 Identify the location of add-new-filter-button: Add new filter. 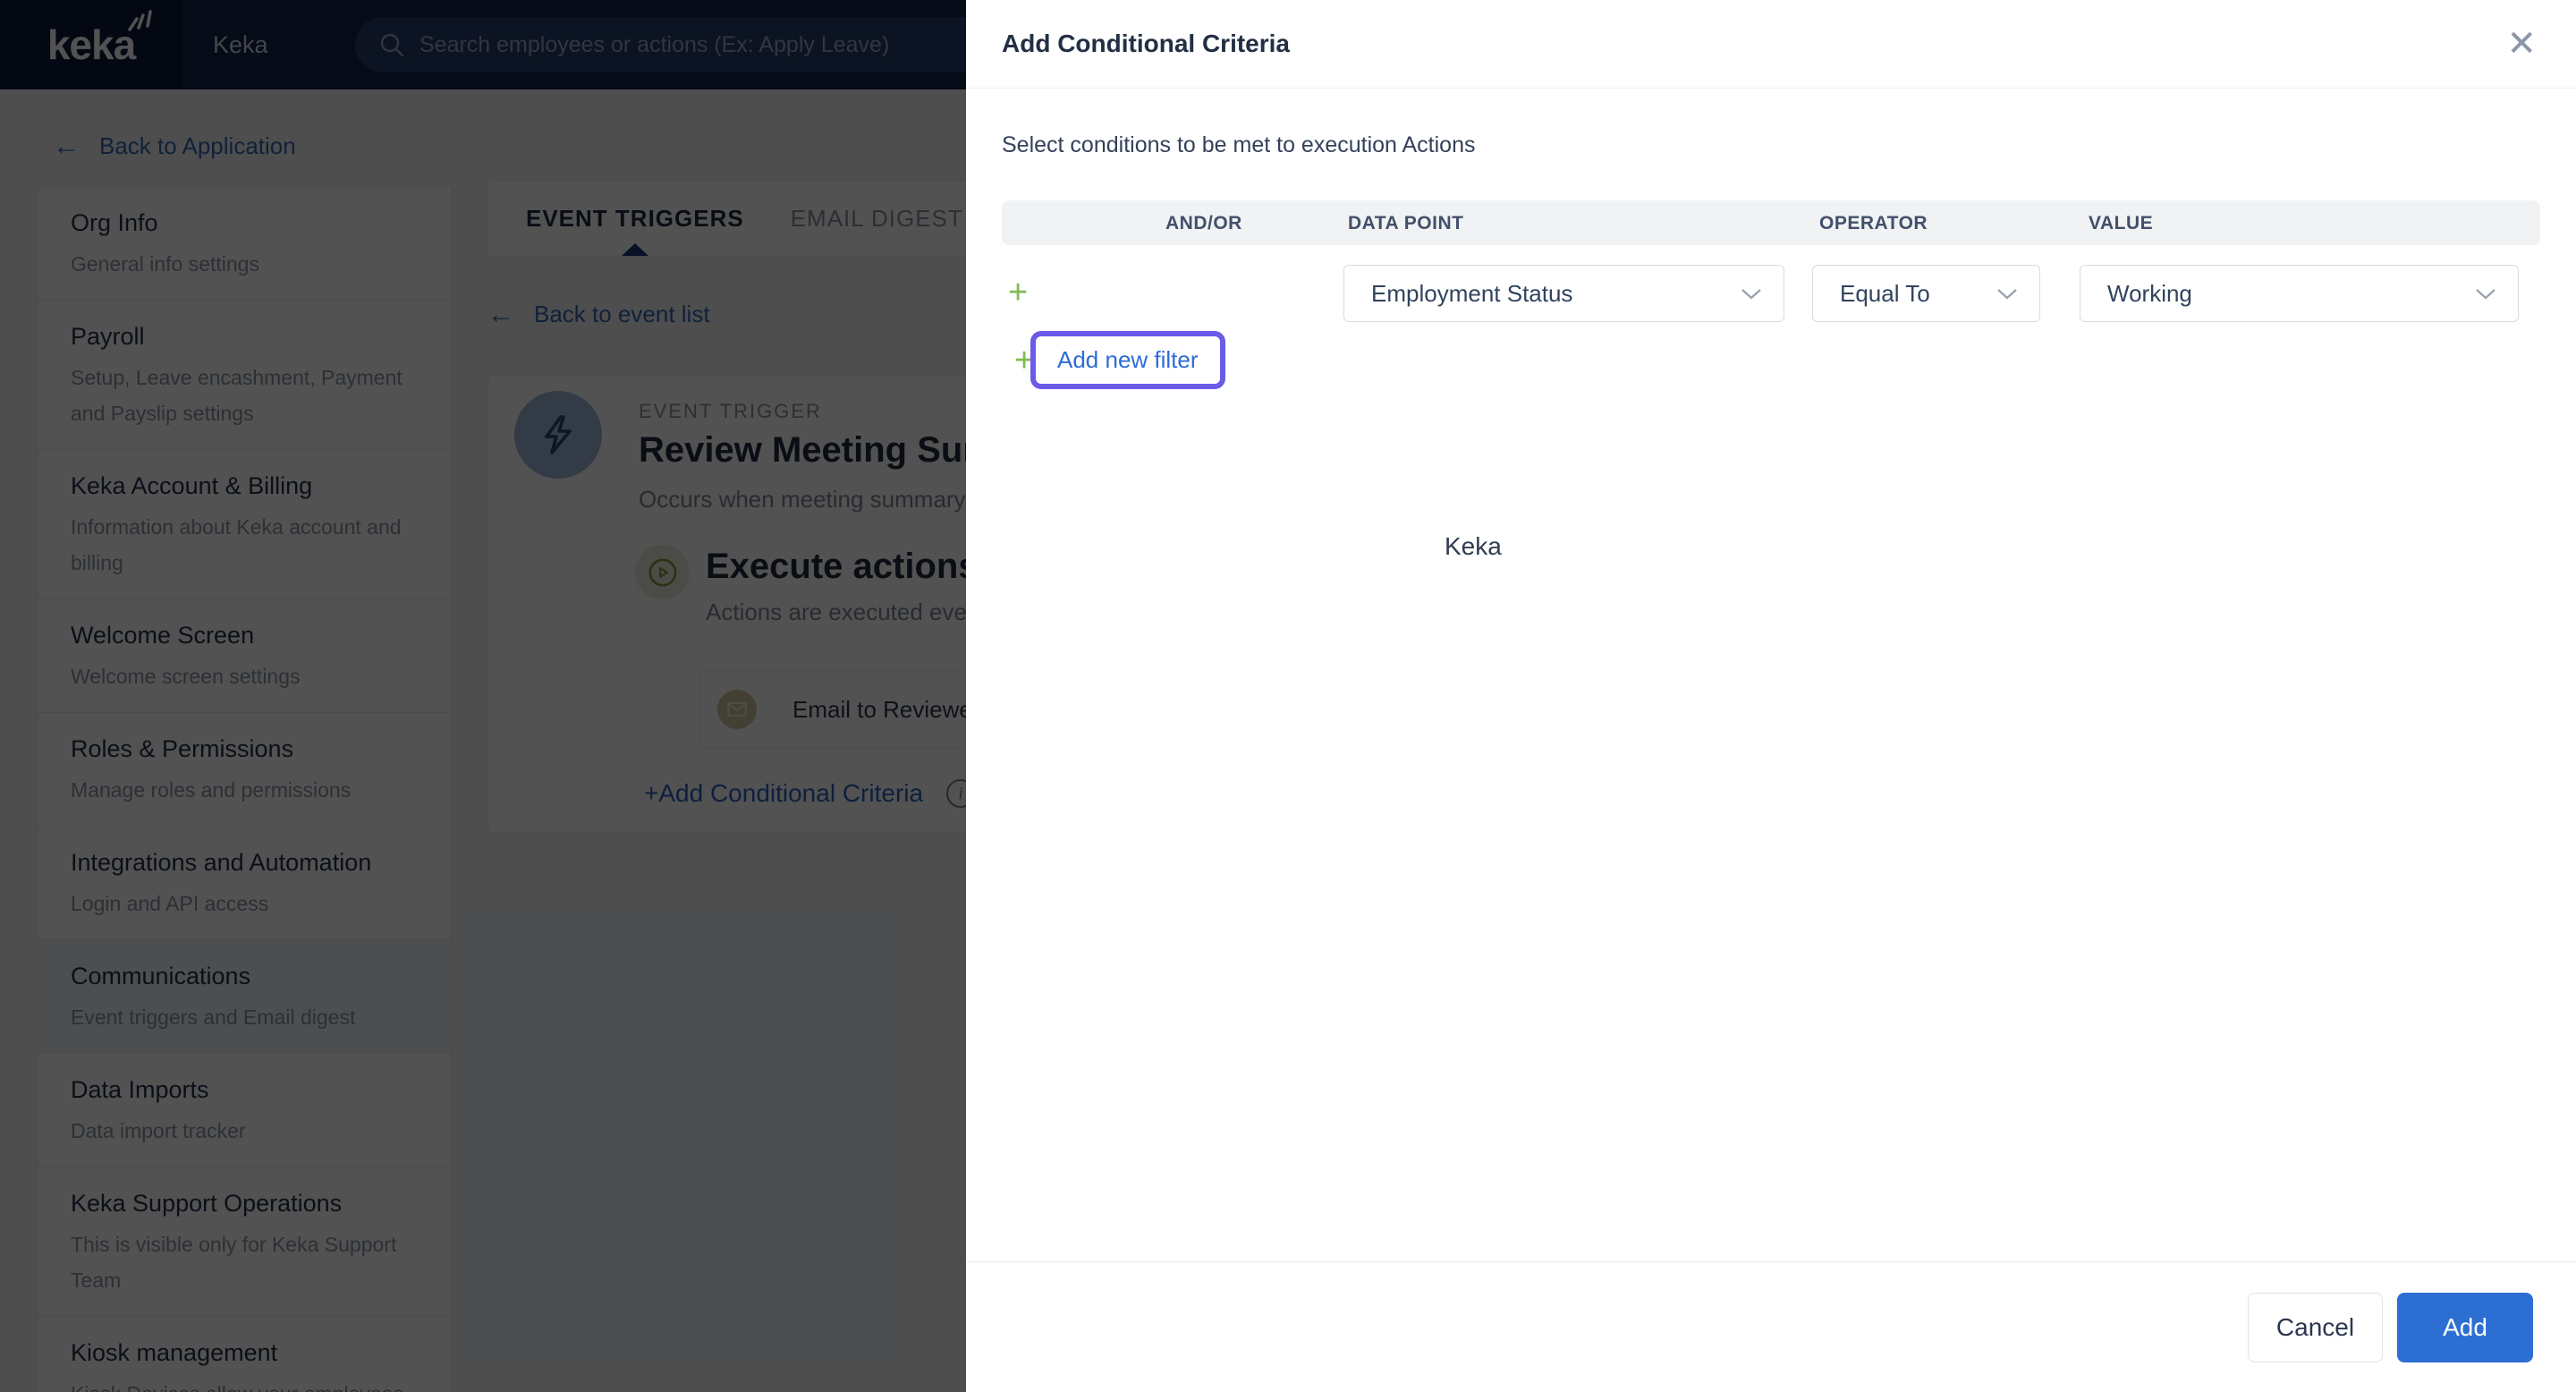
(1127, 360).